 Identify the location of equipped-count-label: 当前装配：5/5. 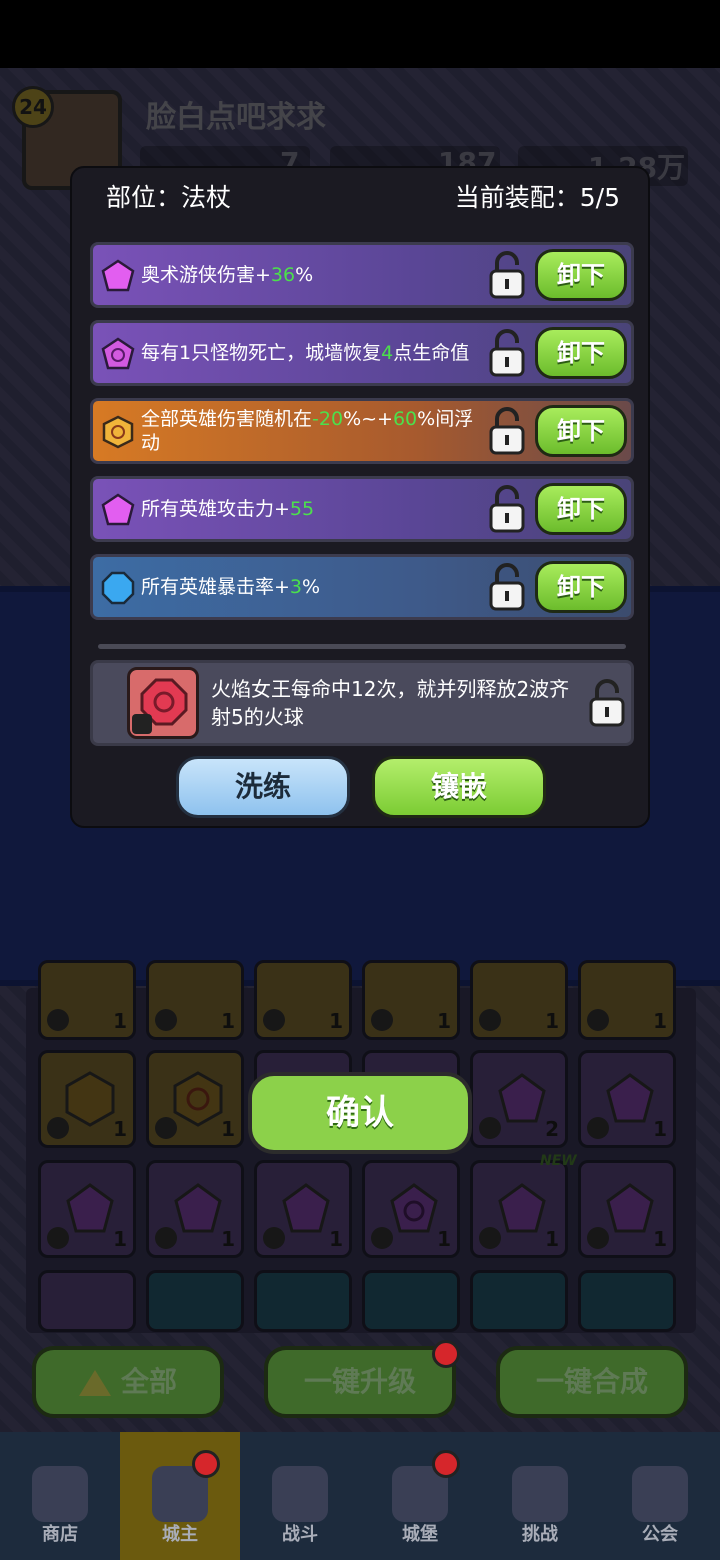
(537, 197).